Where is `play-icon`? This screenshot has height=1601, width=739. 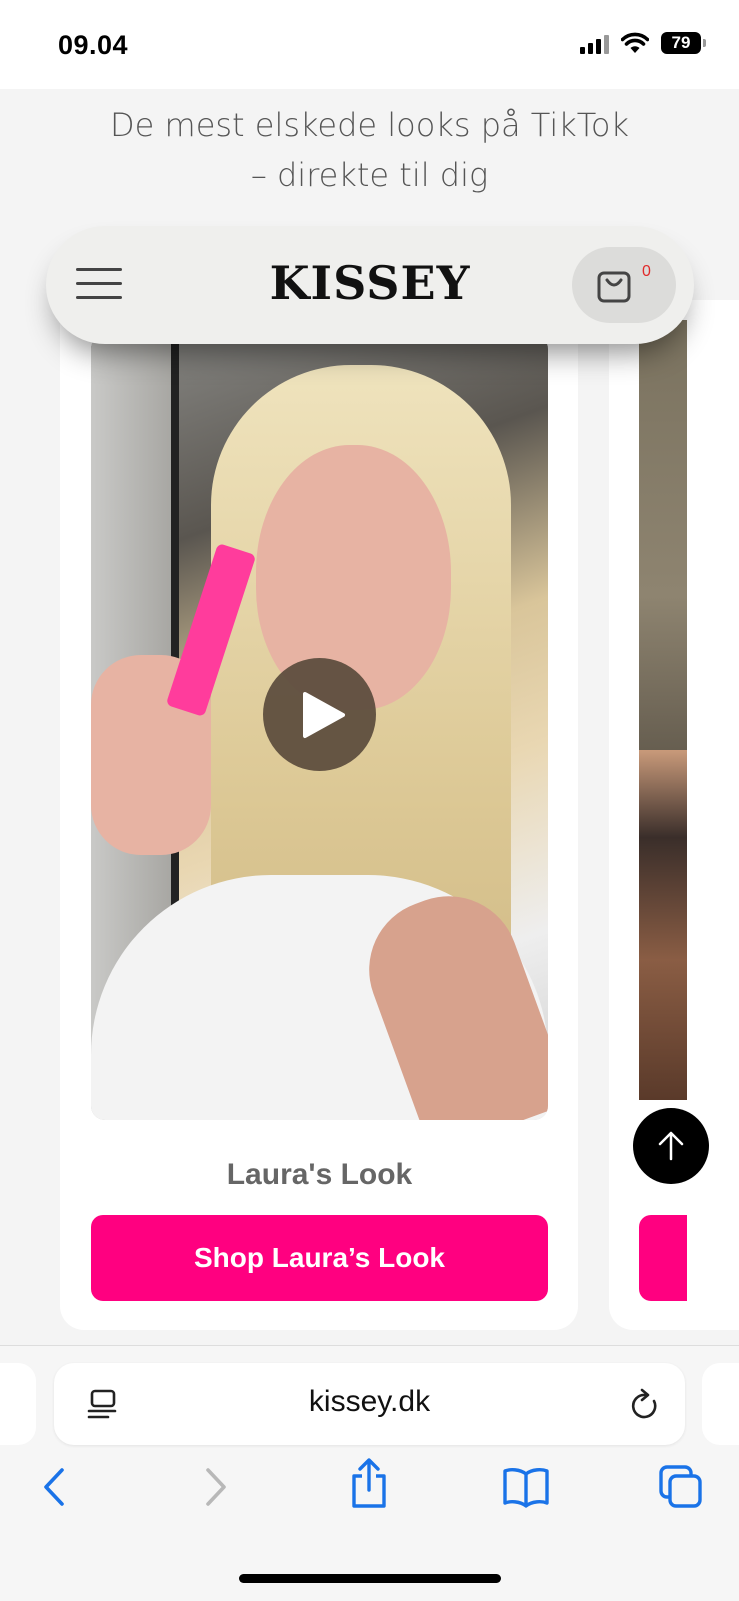
play-icon is located at coordinates (323, 714).